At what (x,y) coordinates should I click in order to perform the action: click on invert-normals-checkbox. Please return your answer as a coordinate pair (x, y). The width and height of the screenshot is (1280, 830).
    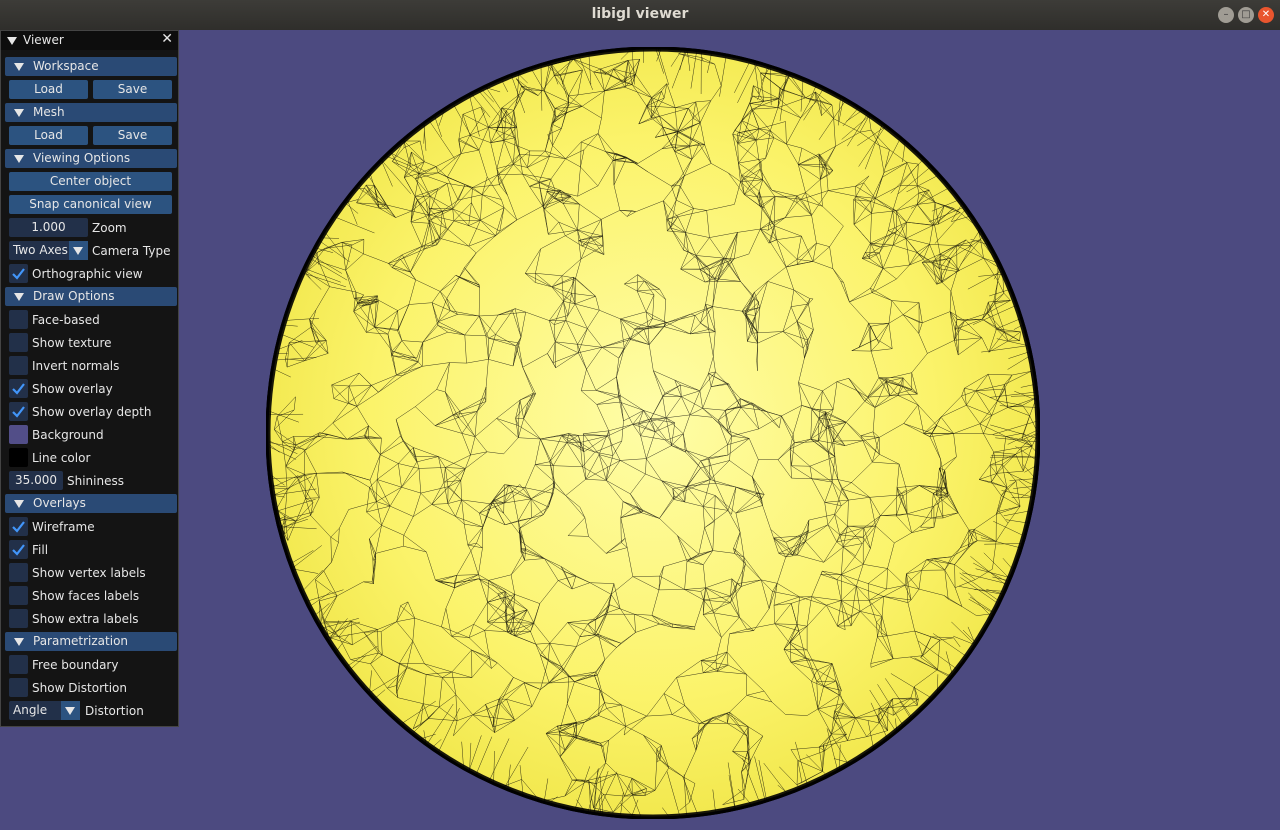
    Looking at the image, I should click on (18, 365).